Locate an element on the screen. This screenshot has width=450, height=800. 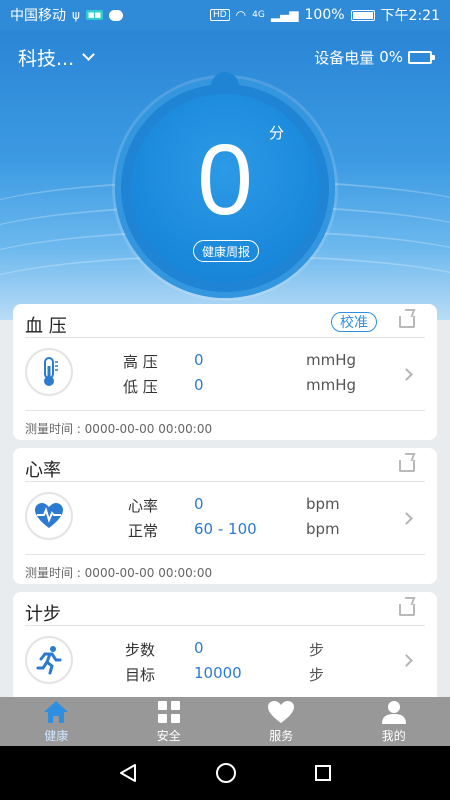
status-bar: 中国移动 ψ ■■ HD ◠ 4G ▂▄▆ 100% 下午2:21 is located at coordinates (225, 15).